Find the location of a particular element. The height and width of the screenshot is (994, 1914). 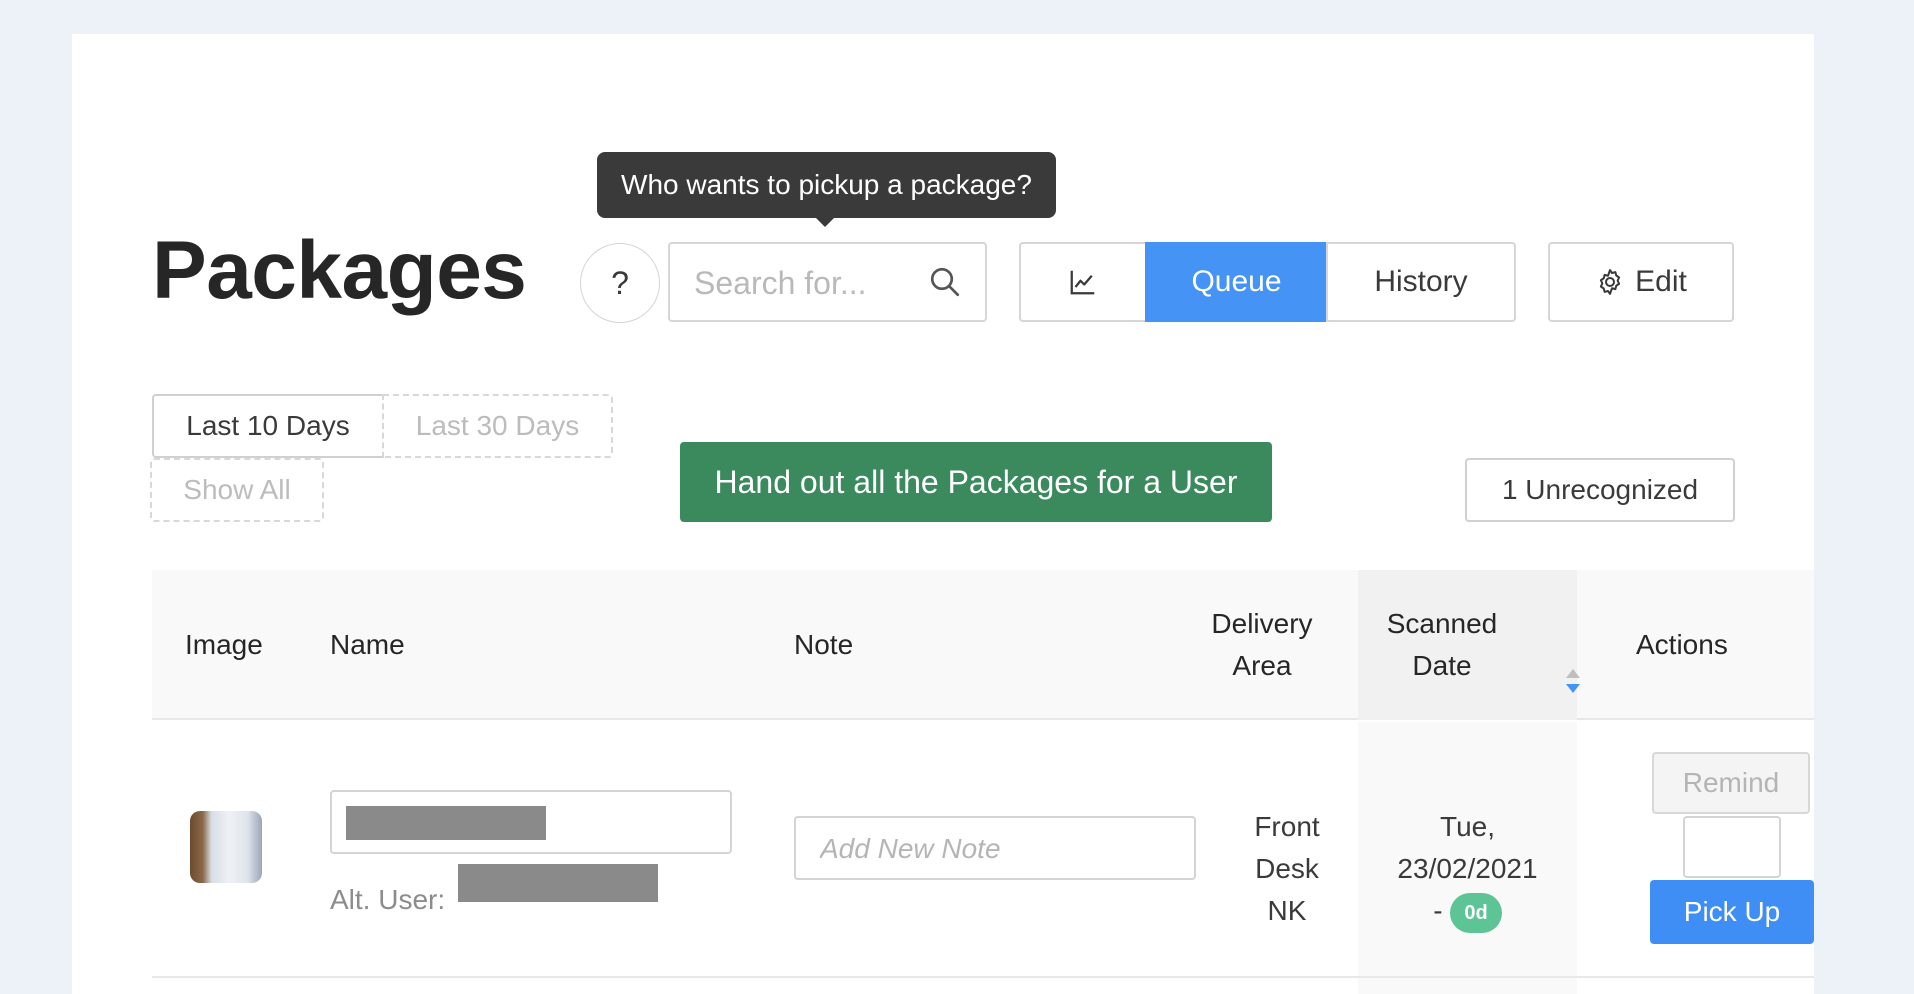

help-button: ? is located at coordinates (620, 283).